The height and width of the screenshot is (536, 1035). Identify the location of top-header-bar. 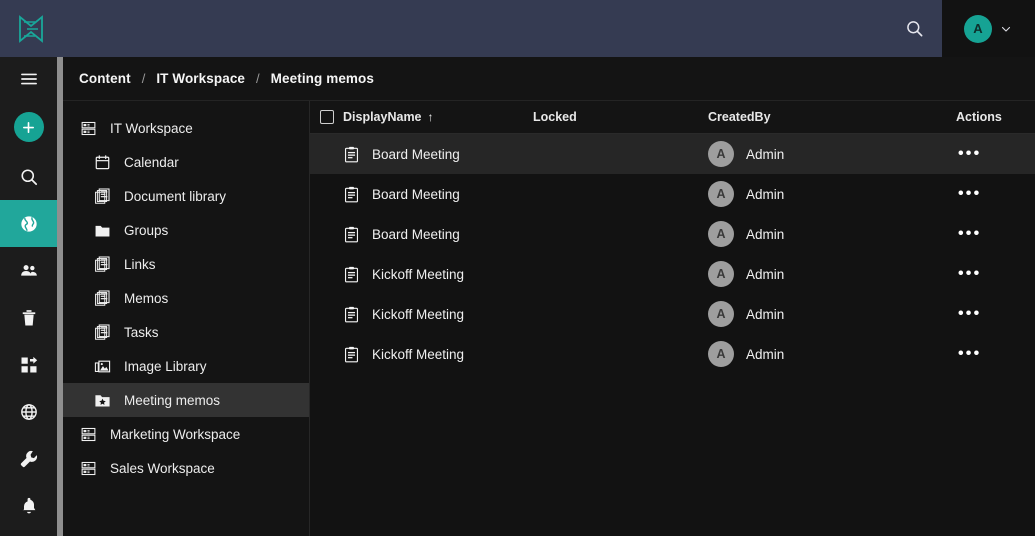
(471, 28).